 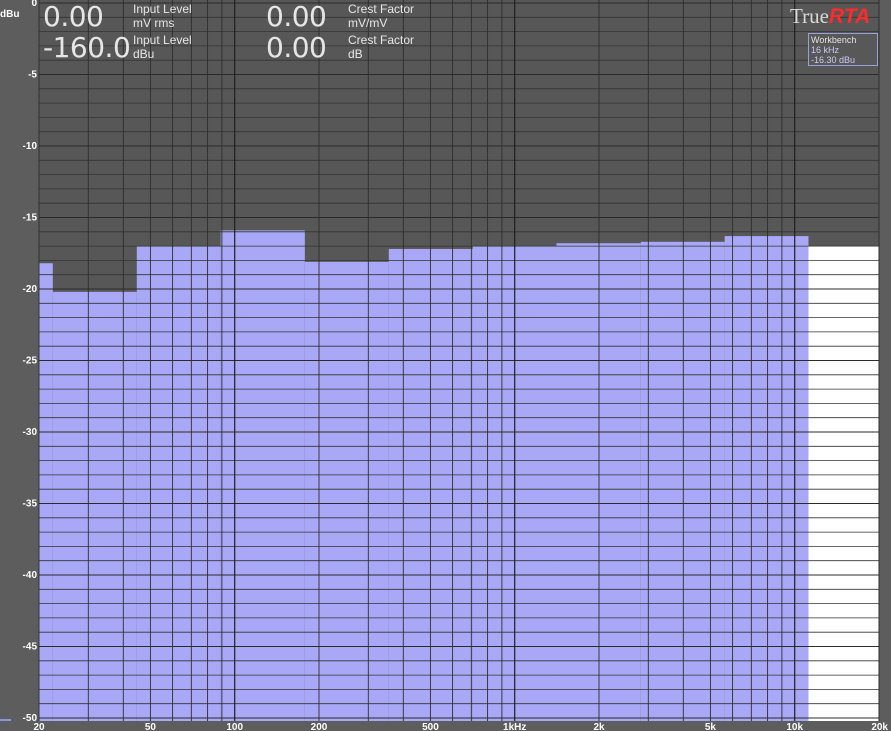 I want to click on y-tick-label: -10, so click(x=30, y=146).